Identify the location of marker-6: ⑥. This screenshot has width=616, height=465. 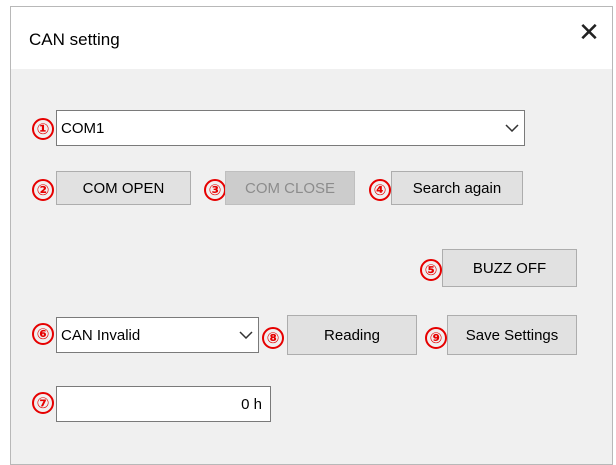
(43, 334).